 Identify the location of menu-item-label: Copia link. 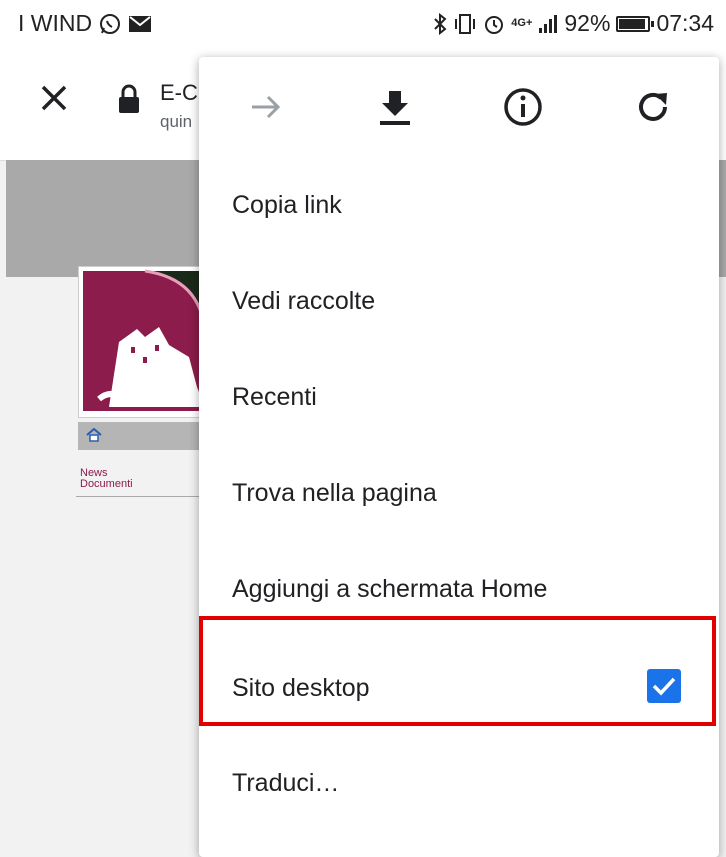
(287, 204).